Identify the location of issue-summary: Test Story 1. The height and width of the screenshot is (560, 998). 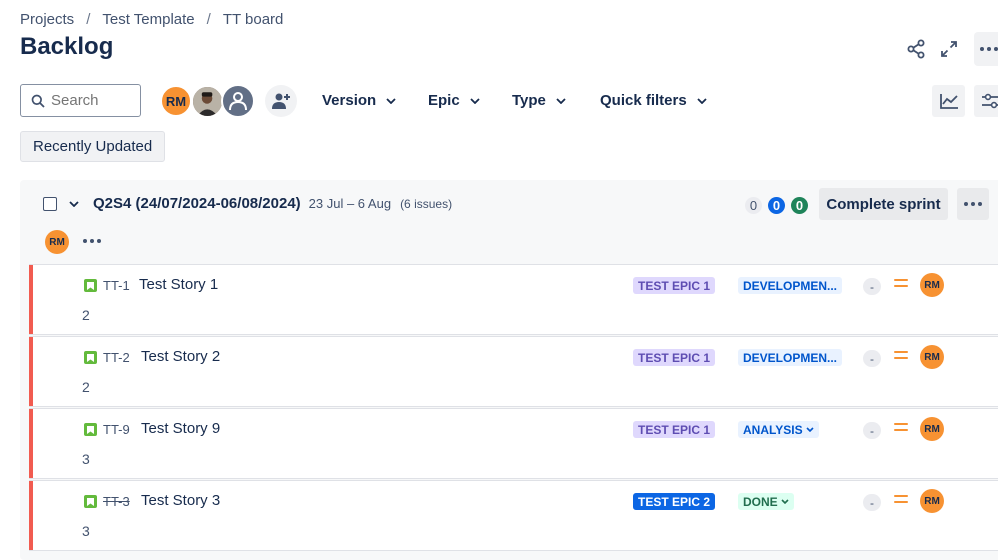
(178, 284).